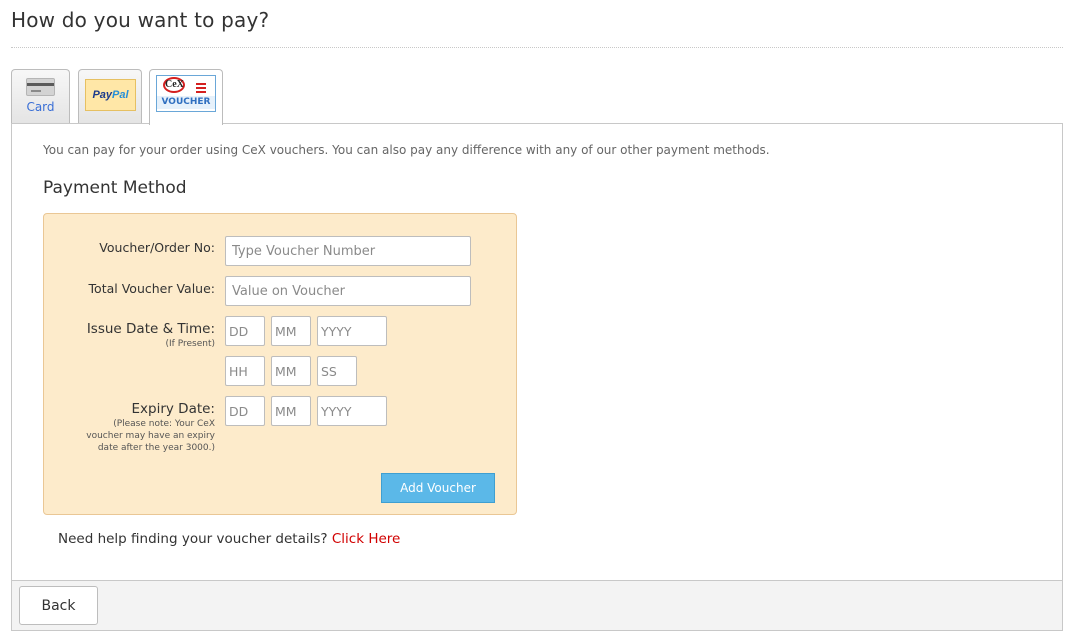 The image size is (1075, 644). Describe the element at coordinates (245, 371) in the screenshot. I see `issue-hour-input` at that location.